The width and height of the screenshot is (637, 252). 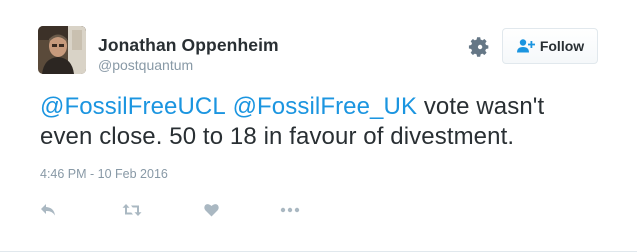 What do you see at coordinates (320, 210) in the screenshot?
I see `tweet-actions` at bounding box center [320, 210].